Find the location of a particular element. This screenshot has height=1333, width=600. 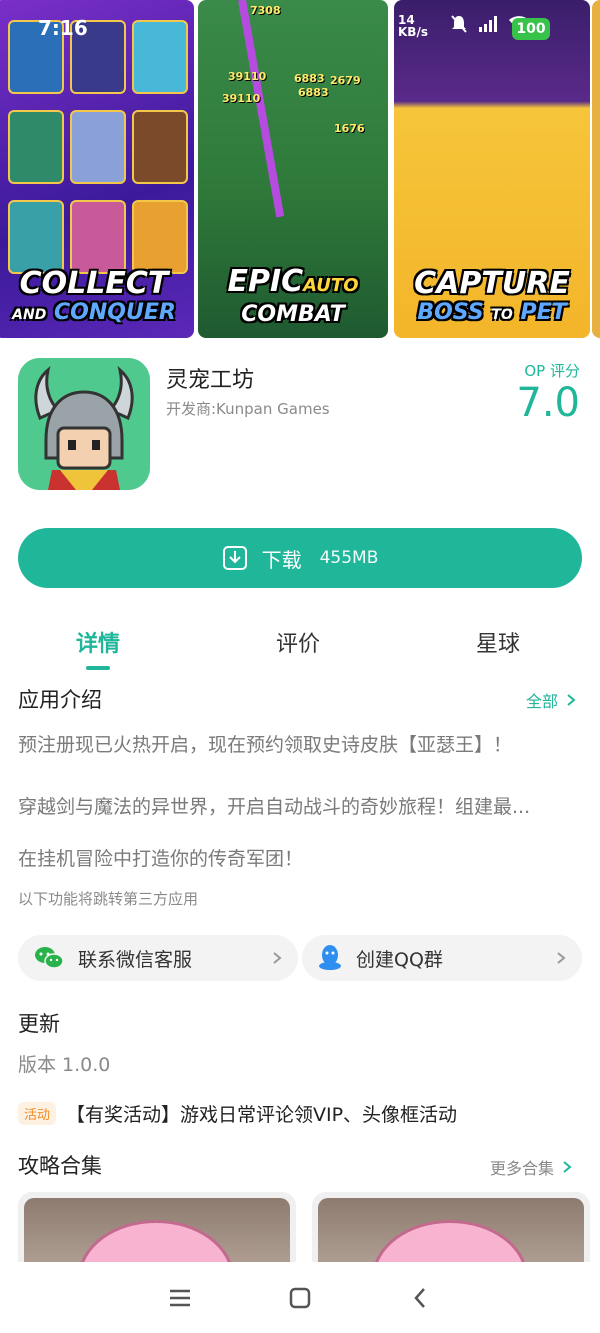

guides-more-link: 更多合集 is located at coordinates (531, 1167).